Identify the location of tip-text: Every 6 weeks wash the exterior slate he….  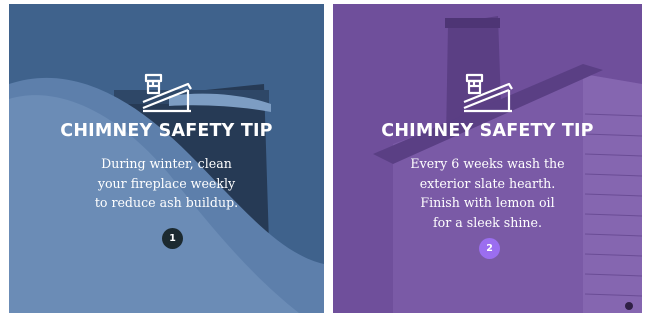
(487, 193).